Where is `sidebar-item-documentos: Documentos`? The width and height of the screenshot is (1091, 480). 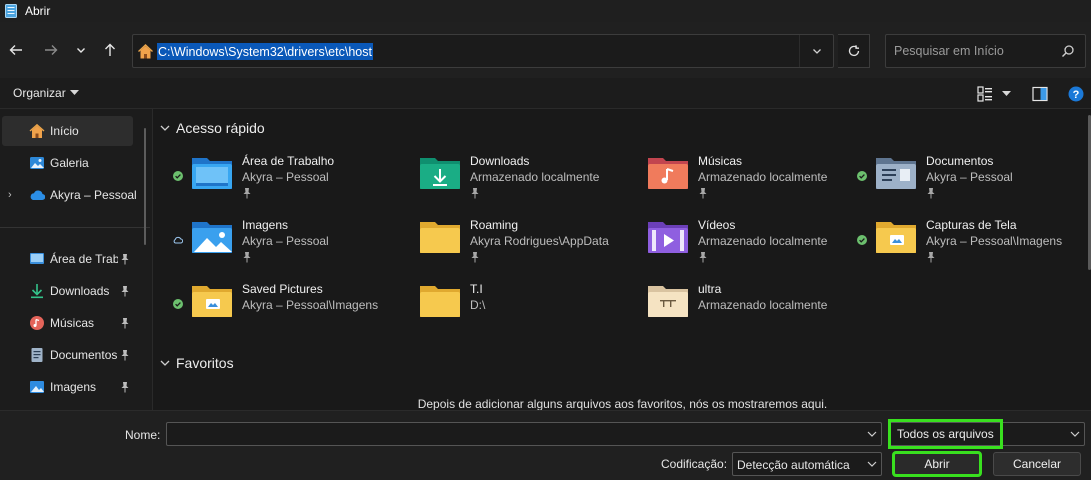
sidebar-item-documentos: Documentos is located at coordinates (71, 355).